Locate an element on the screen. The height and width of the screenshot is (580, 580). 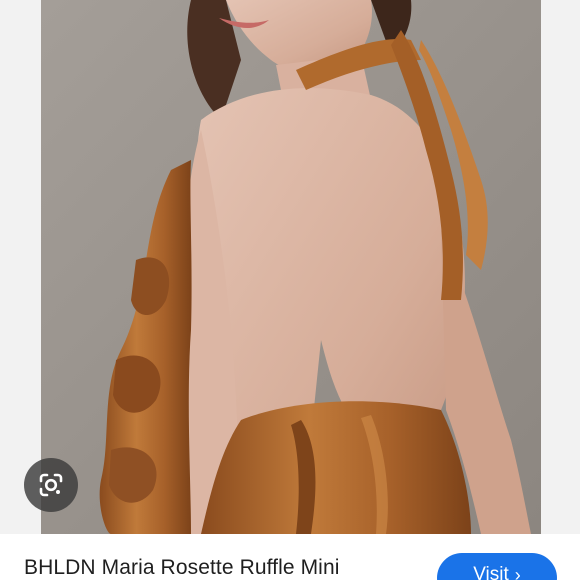
google-lens-icon is located at coordinates (51, 485).